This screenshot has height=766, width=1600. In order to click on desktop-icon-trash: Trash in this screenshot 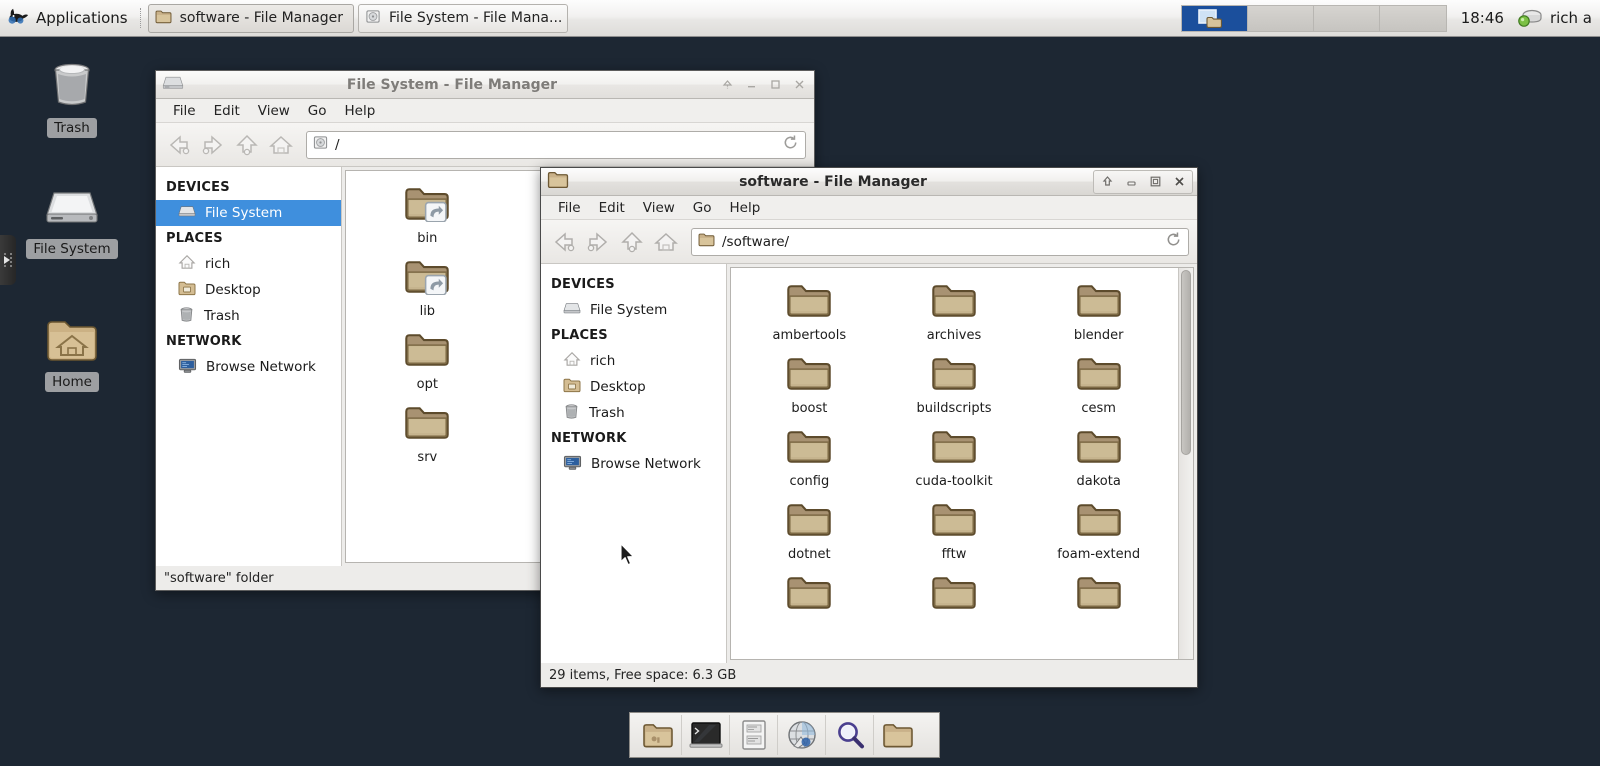, I will do `click(72, 98)`.